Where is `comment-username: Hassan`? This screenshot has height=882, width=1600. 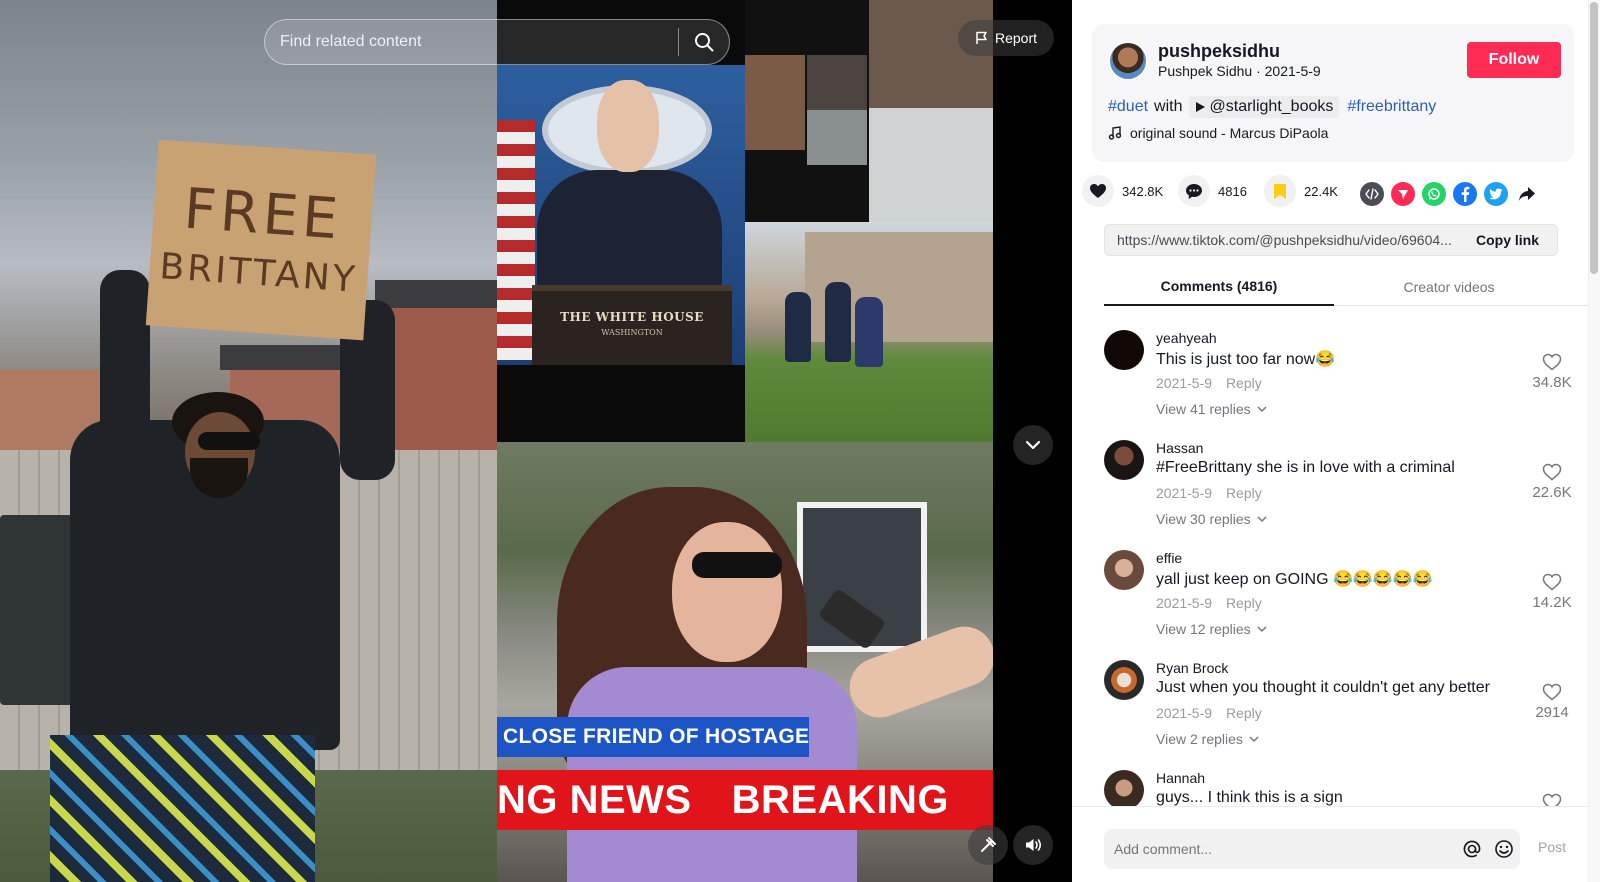 comment-username: Hassan is located at coordinates (1179, 448).